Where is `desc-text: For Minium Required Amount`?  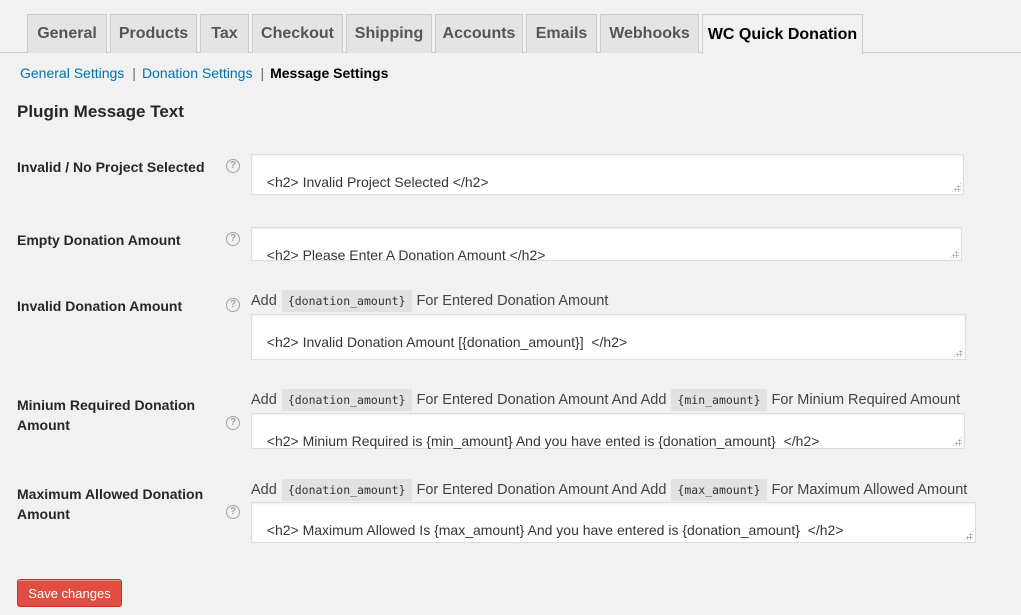
desc-text: For Minium Required Amount is located at coordinates (866, 400).